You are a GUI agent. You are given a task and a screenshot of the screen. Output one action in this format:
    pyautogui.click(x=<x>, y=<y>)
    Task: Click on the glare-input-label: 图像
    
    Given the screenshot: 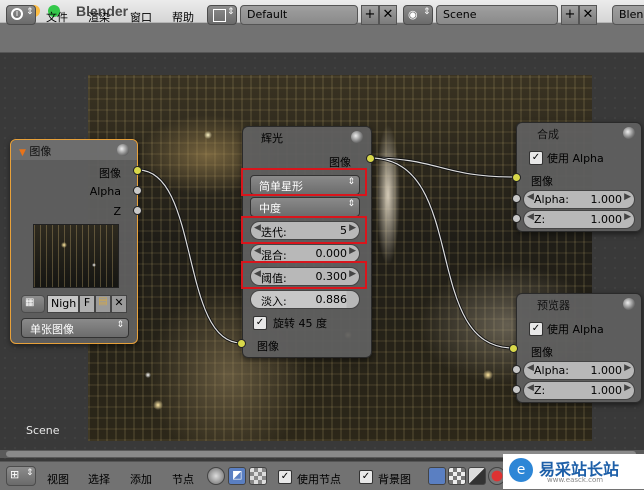 What is the action you would take?
    pyautogui.click(x=268, y=346)
    